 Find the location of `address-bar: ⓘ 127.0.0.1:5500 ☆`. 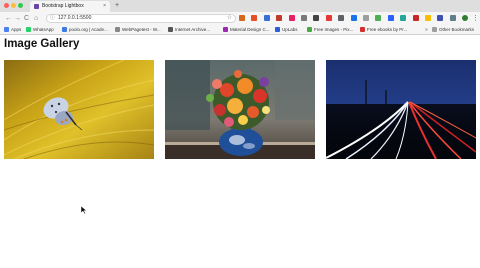

address-bar: ⓘ 127.0.0.1:5500 ☆ is located at coordinates (141, 18).